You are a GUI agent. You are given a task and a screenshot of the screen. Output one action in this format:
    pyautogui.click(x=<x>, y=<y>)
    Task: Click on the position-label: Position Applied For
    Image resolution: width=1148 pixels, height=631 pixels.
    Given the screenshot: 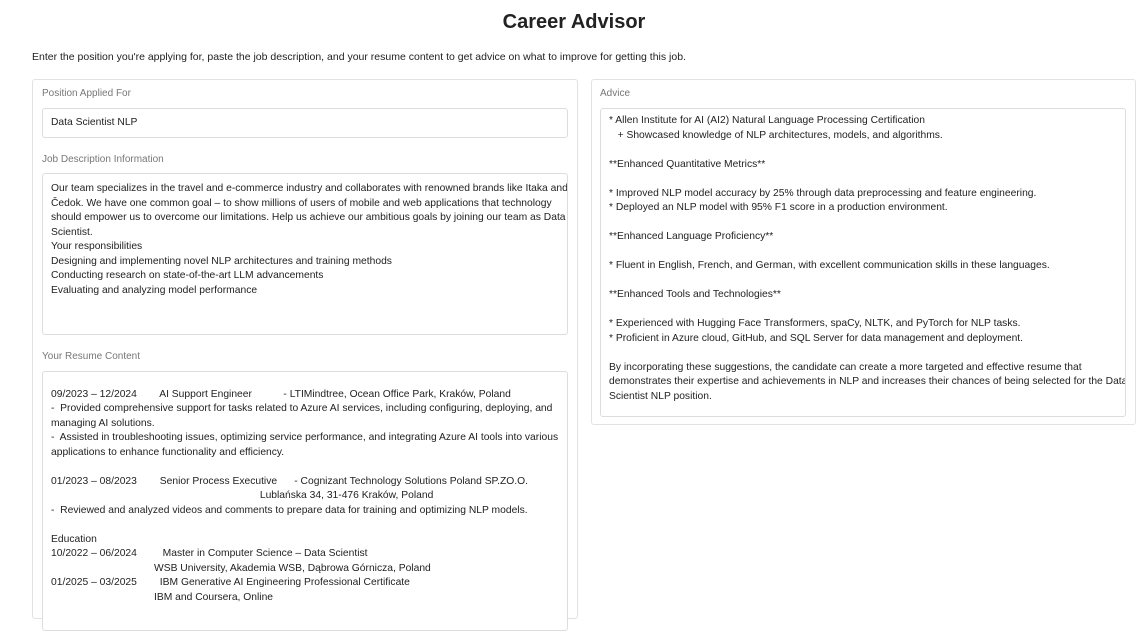 What is the action you would take?
    pyautogui.click(x=86, y=93)
    